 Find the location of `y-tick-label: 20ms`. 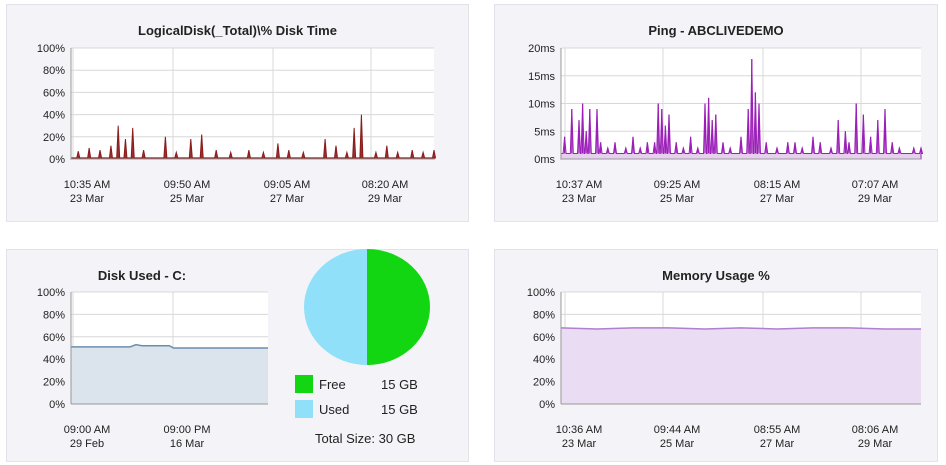

y-tick-label: 20ms is located at coordinates (541, 49).